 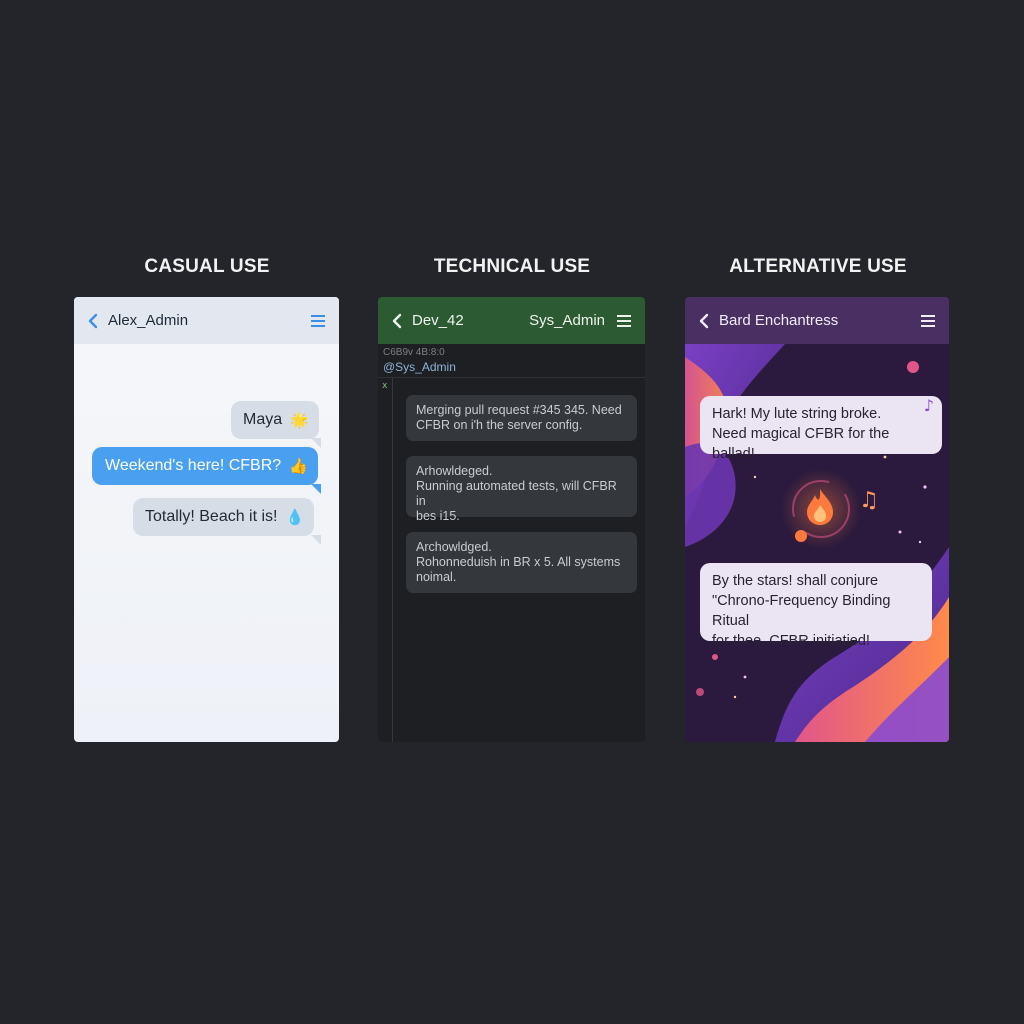 What do you see at coordinates (511, 320) in the screenshot?
I see `technical-chat-header: Dev_42 Sys_Admin` at bounding box center [511, 320].